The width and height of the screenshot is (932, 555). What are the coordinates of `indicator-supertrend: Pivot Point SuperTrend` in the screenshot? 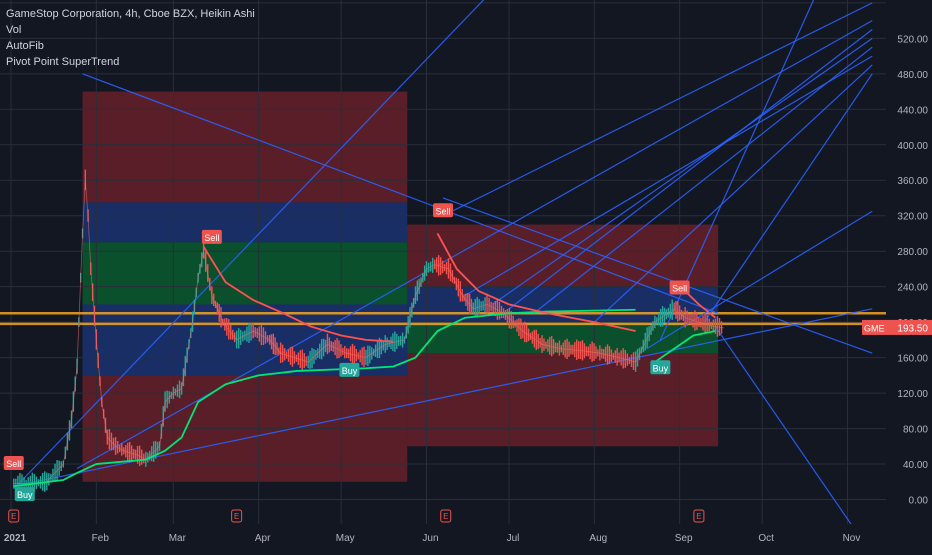 It's located at (130, 62).